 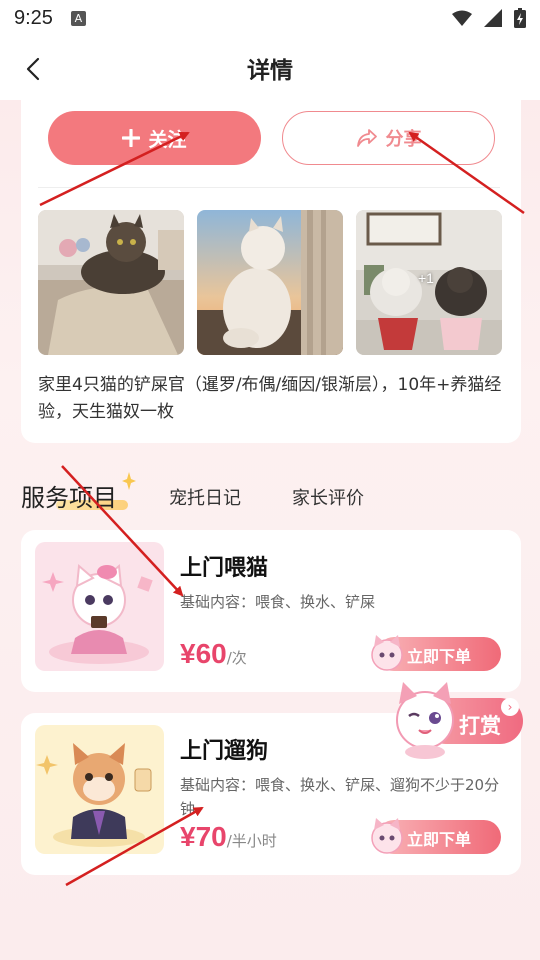 What do you see at coordinates (129, 481) in the screenshot?
I see `sparkle-icon` at bounding box center [129, 481].